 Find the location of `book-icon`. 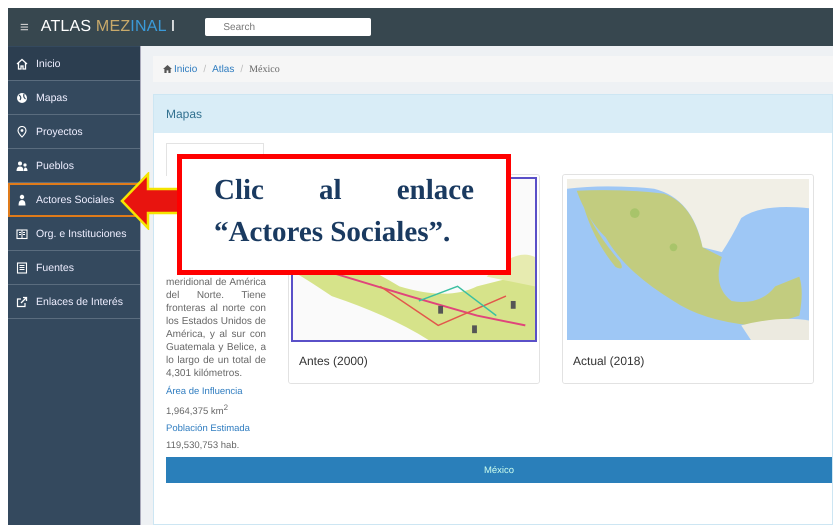

book-icon is located at coordinates (22, 234).